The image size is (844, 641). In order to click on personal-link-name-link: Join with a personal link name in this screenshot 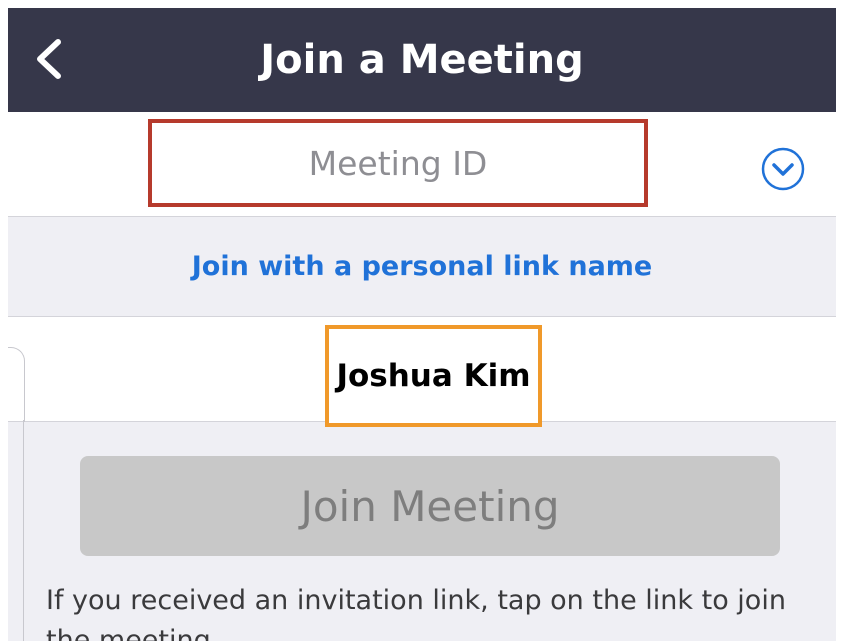, I will do `click(422, 266)`.